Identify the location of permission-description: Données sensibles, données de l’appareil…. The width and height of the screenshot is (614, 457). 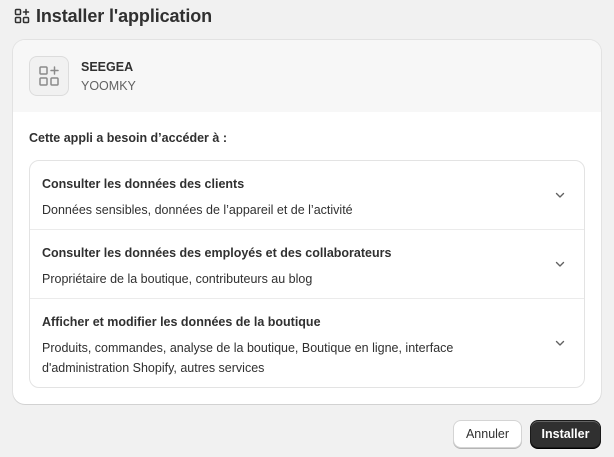
(197, 210).